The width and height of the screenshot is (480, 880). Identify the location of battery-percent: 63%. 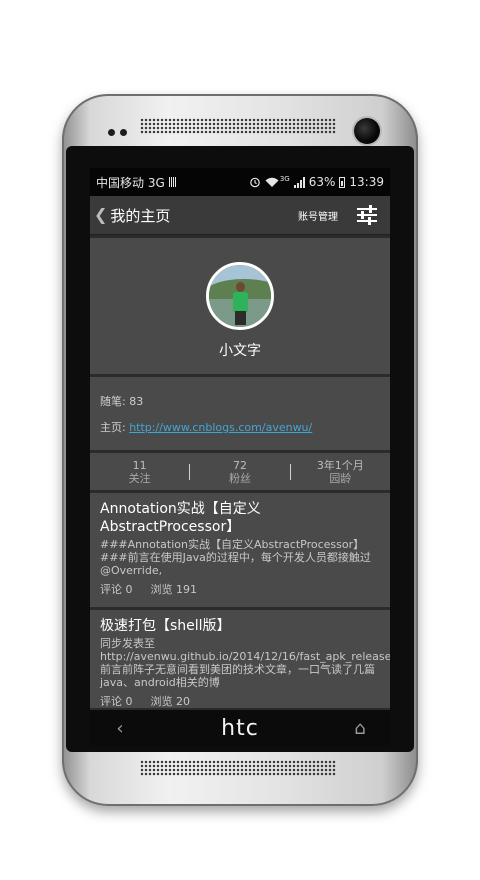
(322, 182).